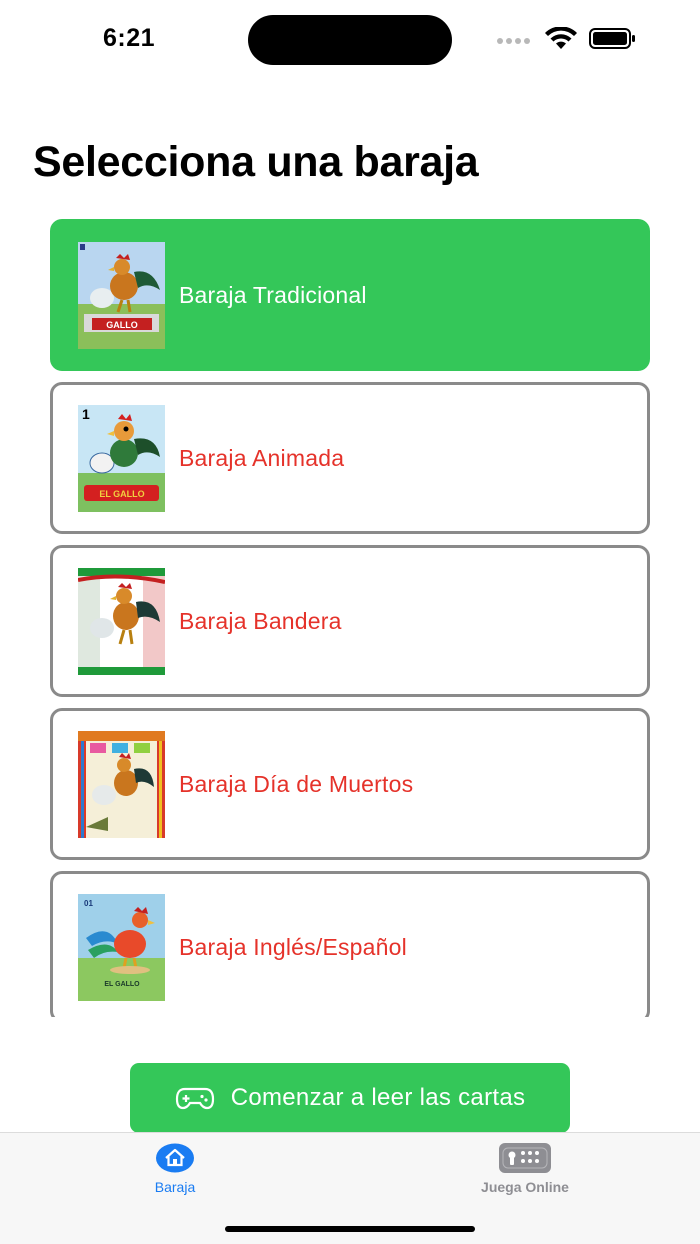 The image size is (700, 1244). Describe the element at coordinates (86, 414) in the screenshot. I see `svg-text: 1` at that location.